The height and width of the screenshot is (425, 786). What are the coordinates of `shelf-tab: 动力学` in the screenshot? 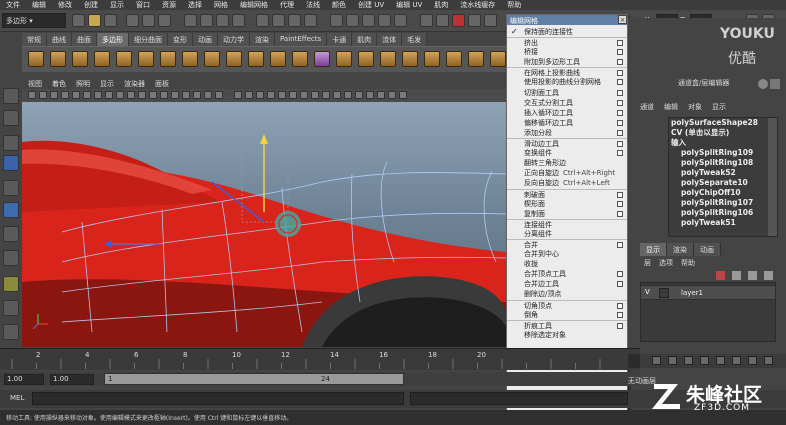 It's located at (234, 39).